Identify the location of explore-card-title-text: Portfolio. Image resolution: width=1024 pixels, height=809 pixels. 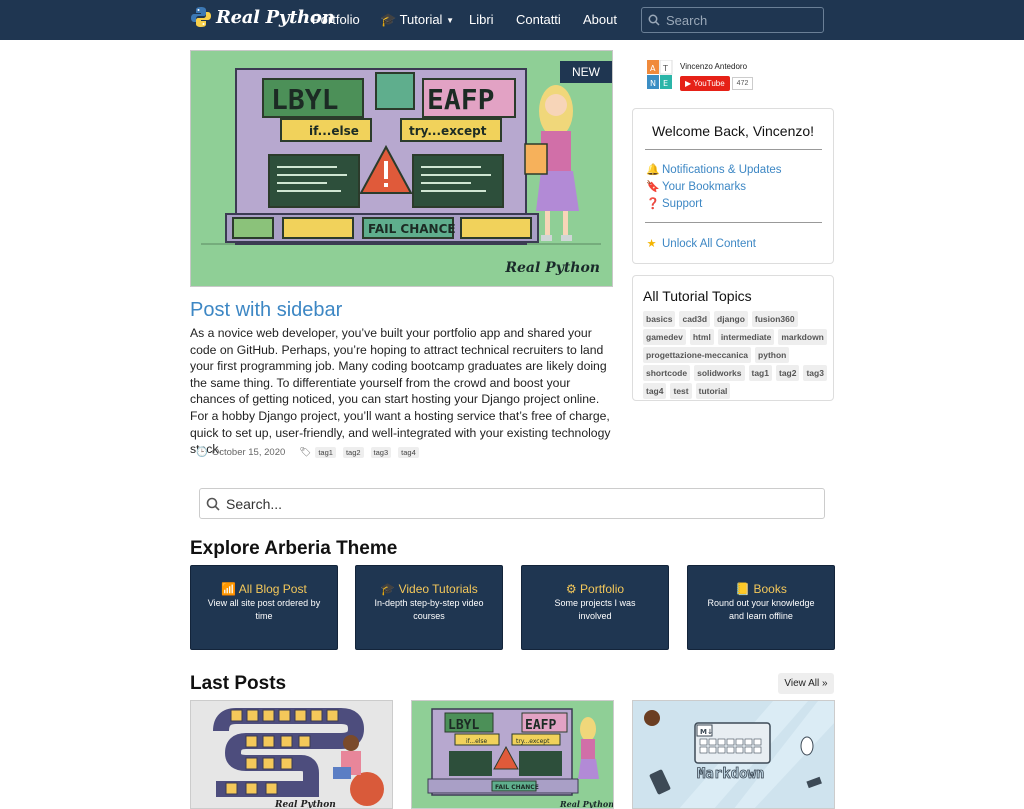
(602, 589).